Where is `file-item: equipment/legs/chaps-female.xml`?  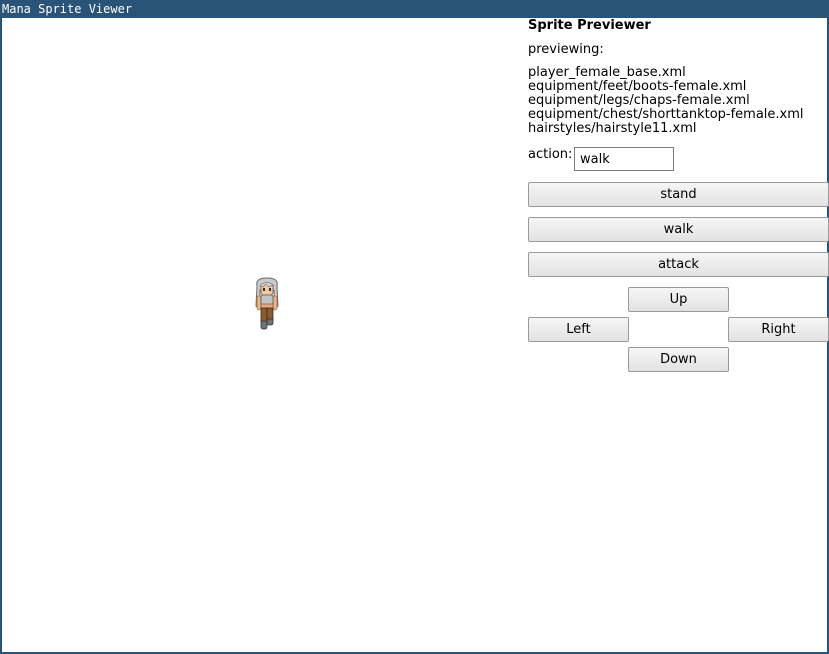
file-item: equipment/legs/chaps-female.xml is located at coordinates (639, 100).